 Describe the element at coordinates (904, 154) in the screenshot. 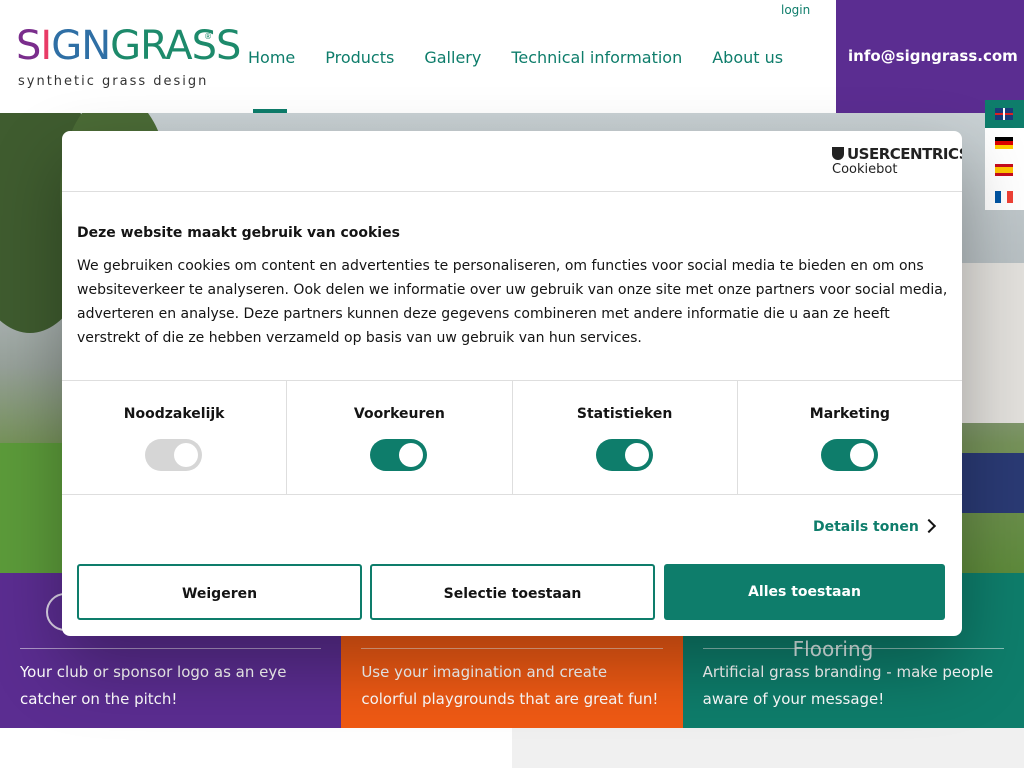

I see `brand-name: USERCENTRICS` at that location.